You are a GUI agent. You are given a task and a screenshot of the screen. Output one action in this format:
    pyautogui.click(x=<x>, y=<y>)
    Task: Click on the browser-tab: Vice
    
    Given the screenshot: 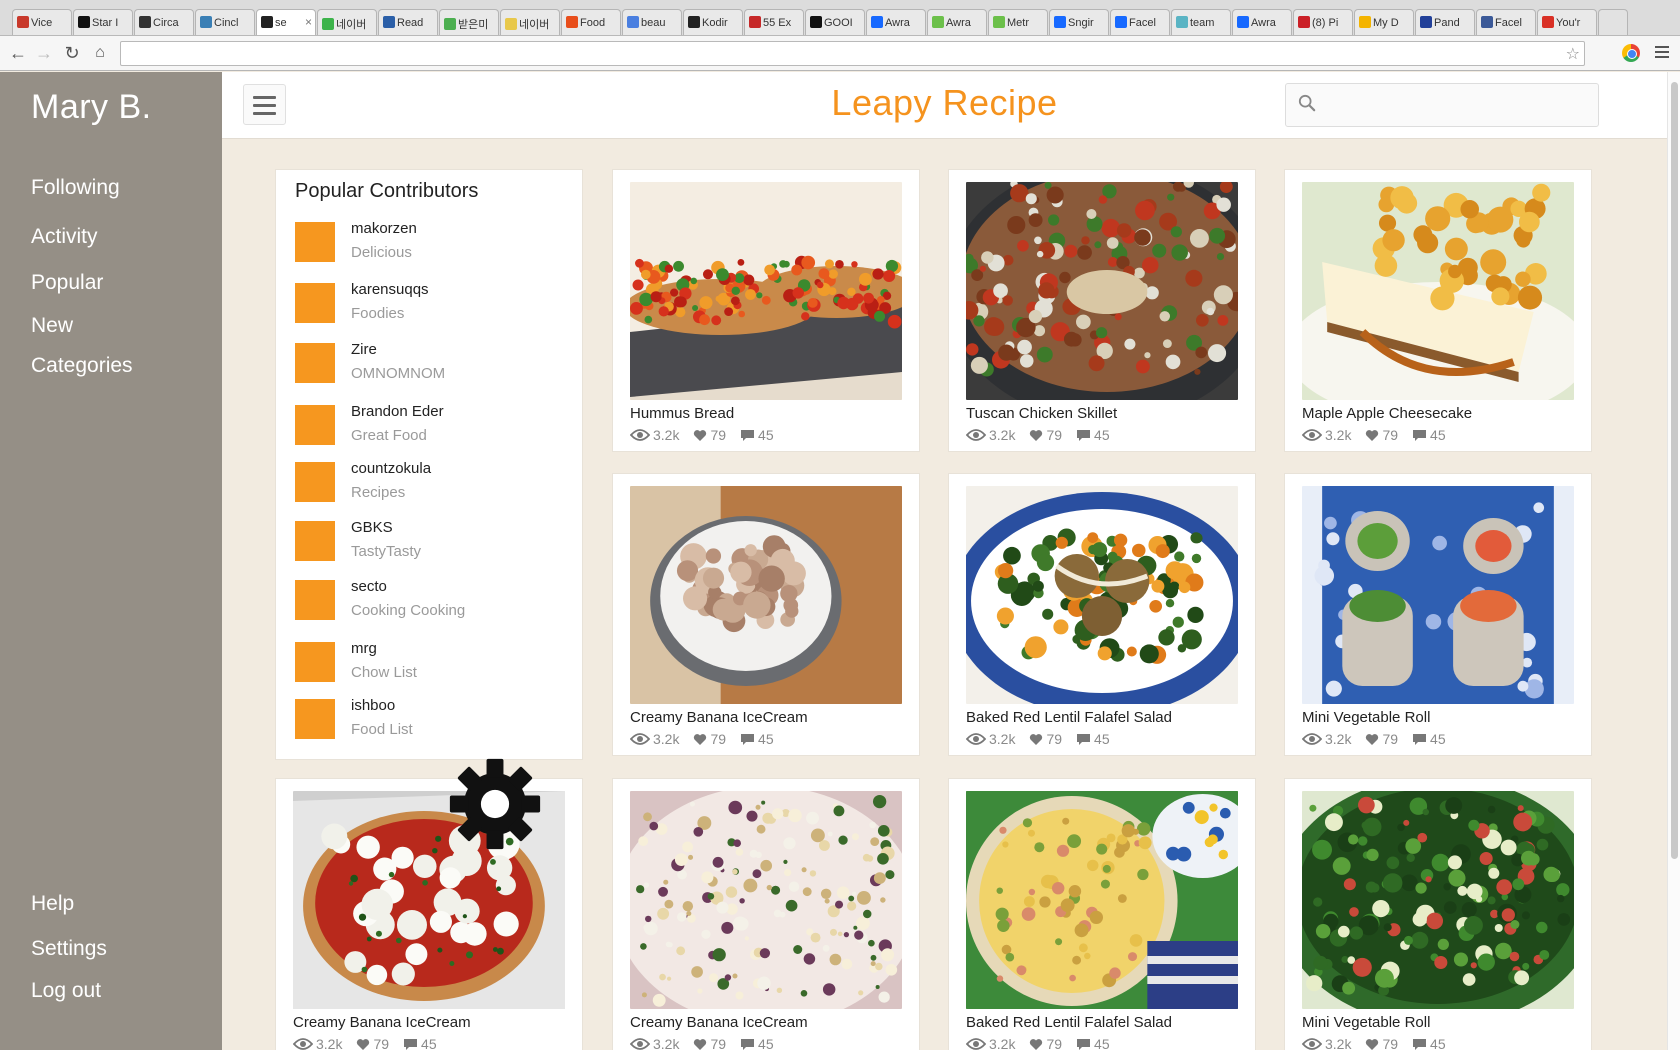 What is the action you would take?
    pyautogui.click(x=42, y=22)
    